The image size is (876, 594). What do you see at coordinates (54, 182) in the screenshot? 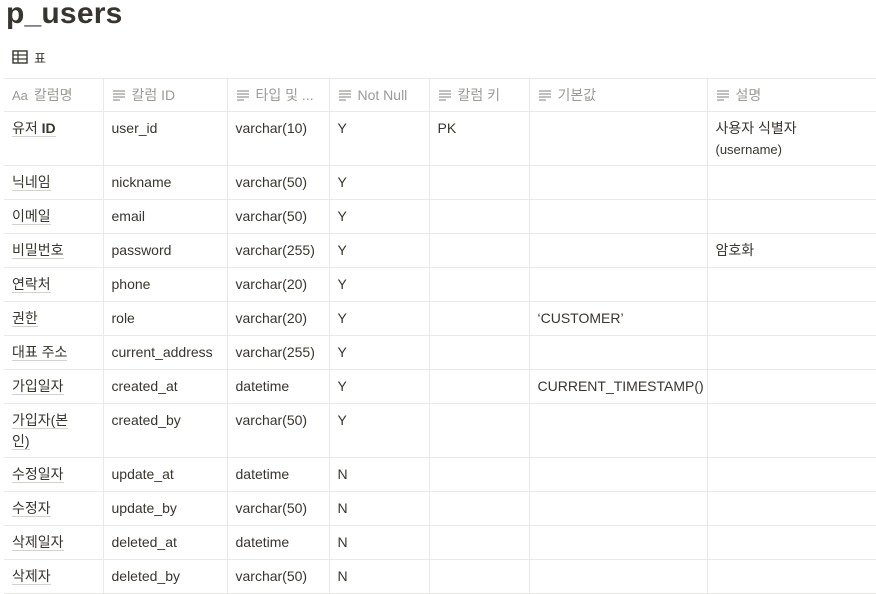
I see `cell-name: 닉네임` at bounding box center [54, 182].